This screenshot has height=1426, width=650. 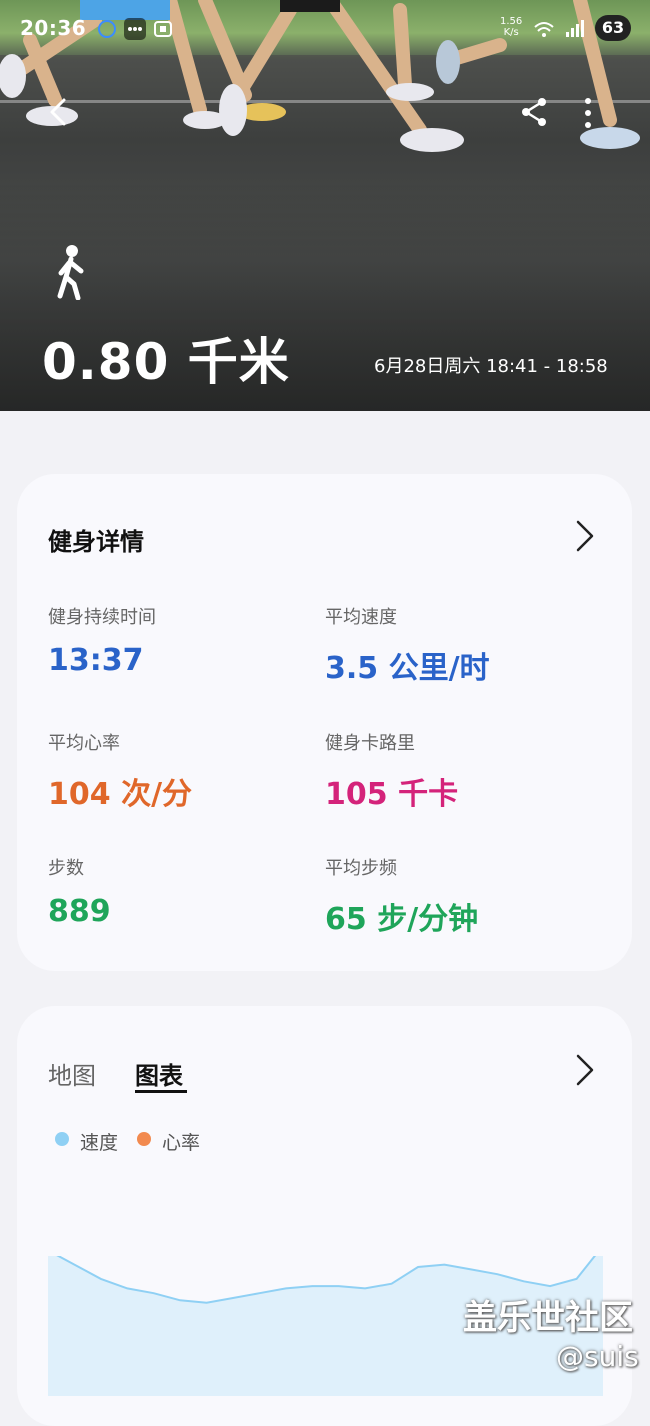 I want to click on legend-heart-rate-label: 心率, so click(x=181, y=1143).